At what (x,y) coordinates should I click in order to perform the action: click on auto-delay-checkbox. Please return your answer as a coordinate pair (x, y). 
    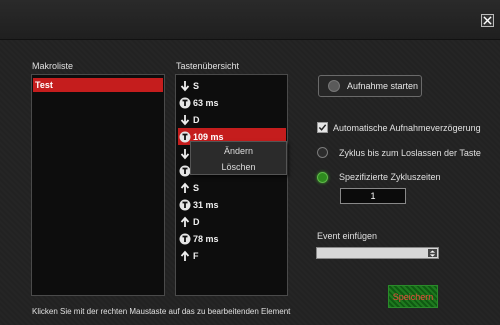
    Looking at the image, I should click on (322, 127).